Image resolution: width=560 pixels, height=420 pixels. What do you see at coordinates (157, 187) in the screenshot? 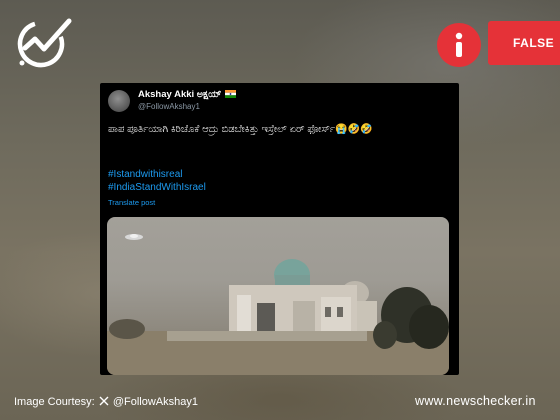
I see `hashtag-link: #IndiaStandWithIsrael` at bounding box center [157, 187].